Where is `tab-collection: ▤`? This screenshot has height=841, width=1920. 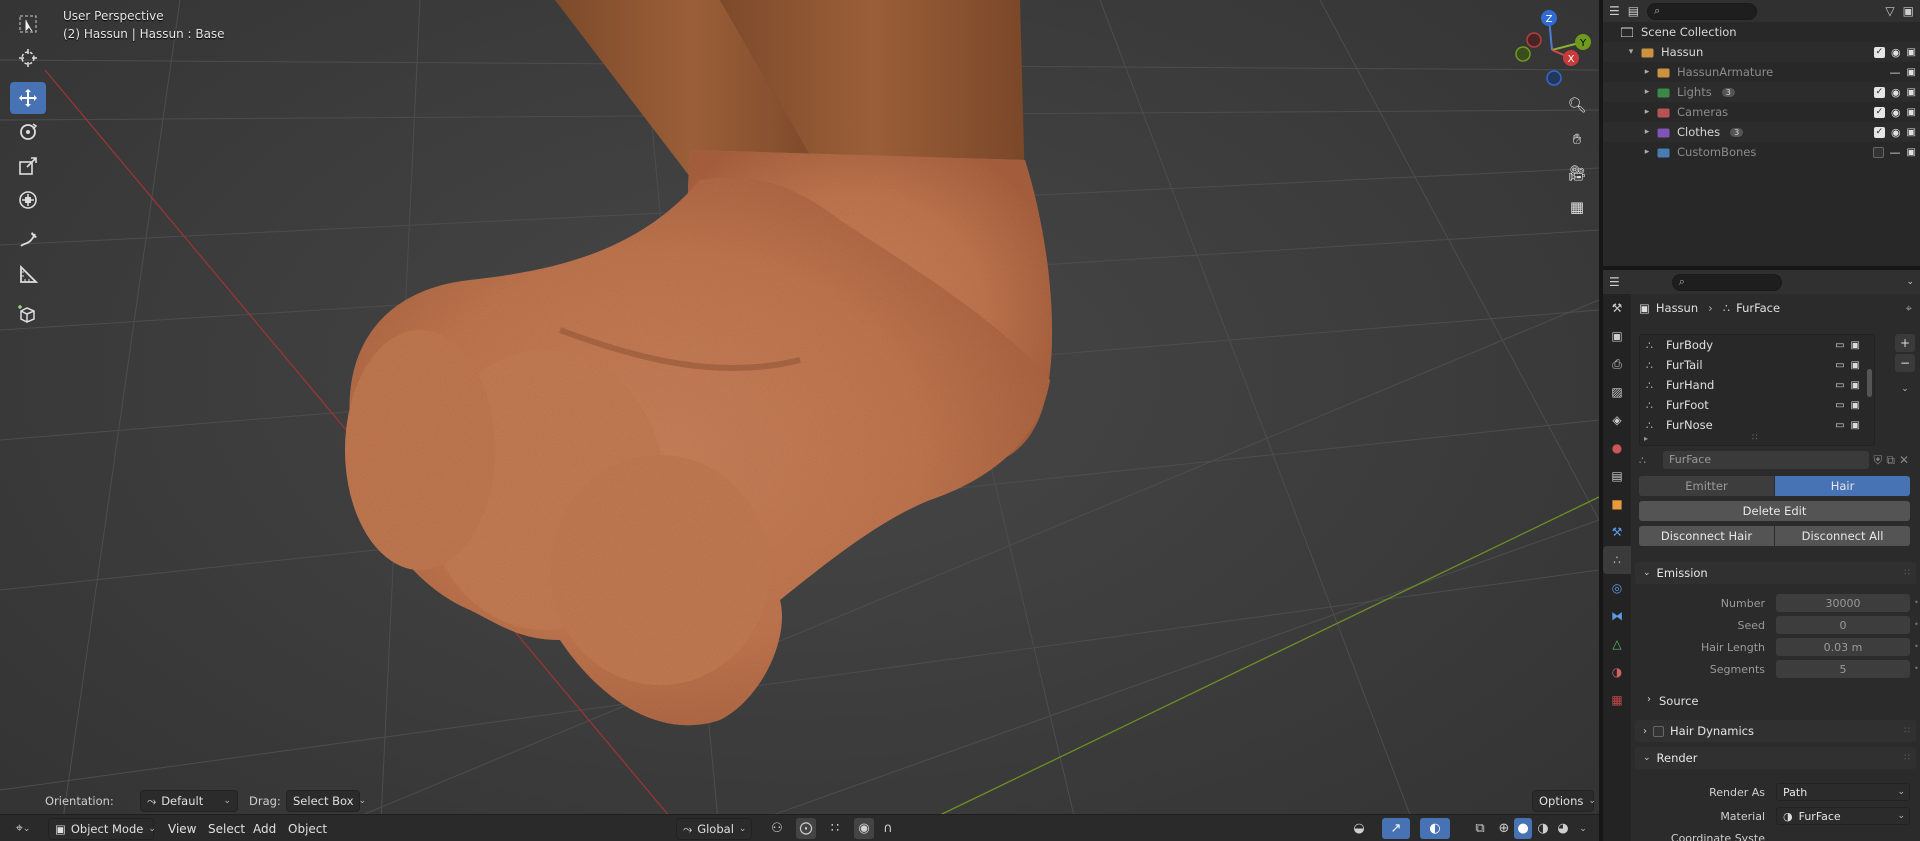
tab-collection: ▤ is located at coordinates (1617, 476).